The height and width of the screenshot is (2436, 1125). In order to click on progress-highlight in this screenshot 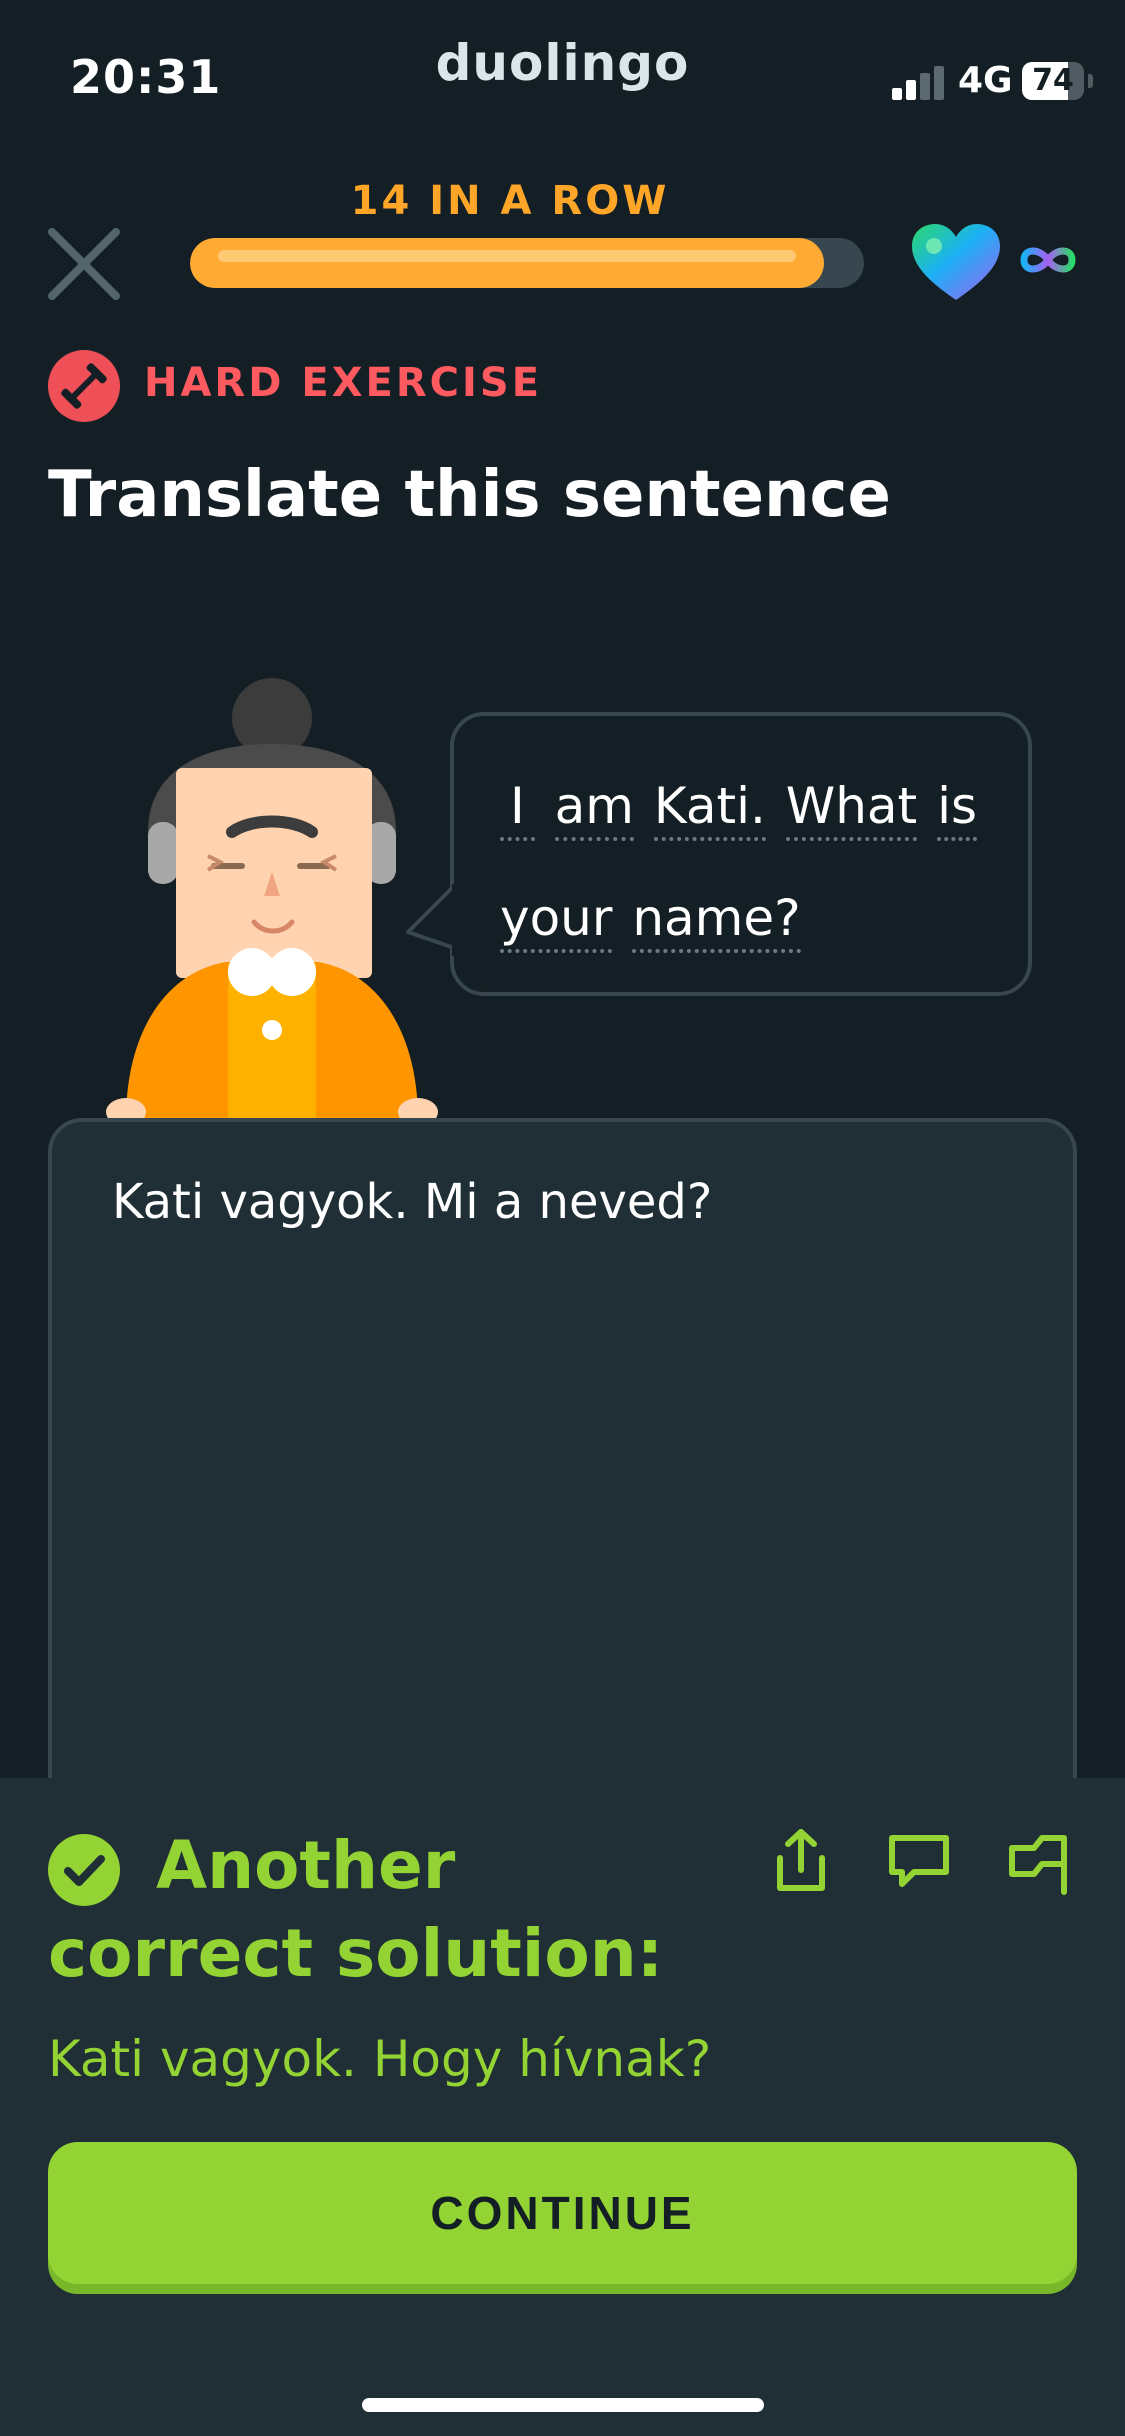, I will do `click(507, 256)`.